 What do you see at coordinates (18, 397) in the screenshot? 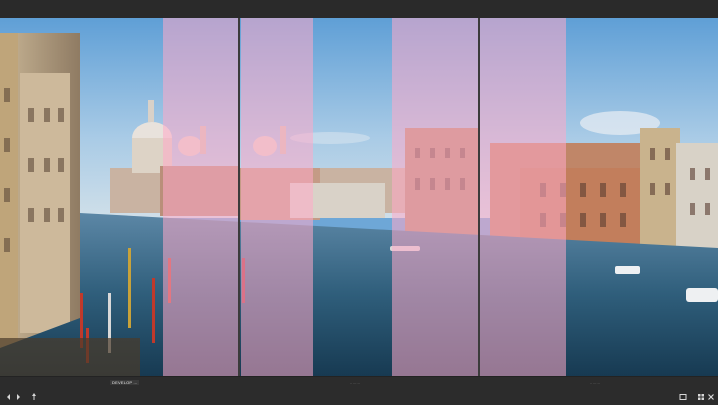
I see `arrow-right-icon` at bounding box center [18, 397].